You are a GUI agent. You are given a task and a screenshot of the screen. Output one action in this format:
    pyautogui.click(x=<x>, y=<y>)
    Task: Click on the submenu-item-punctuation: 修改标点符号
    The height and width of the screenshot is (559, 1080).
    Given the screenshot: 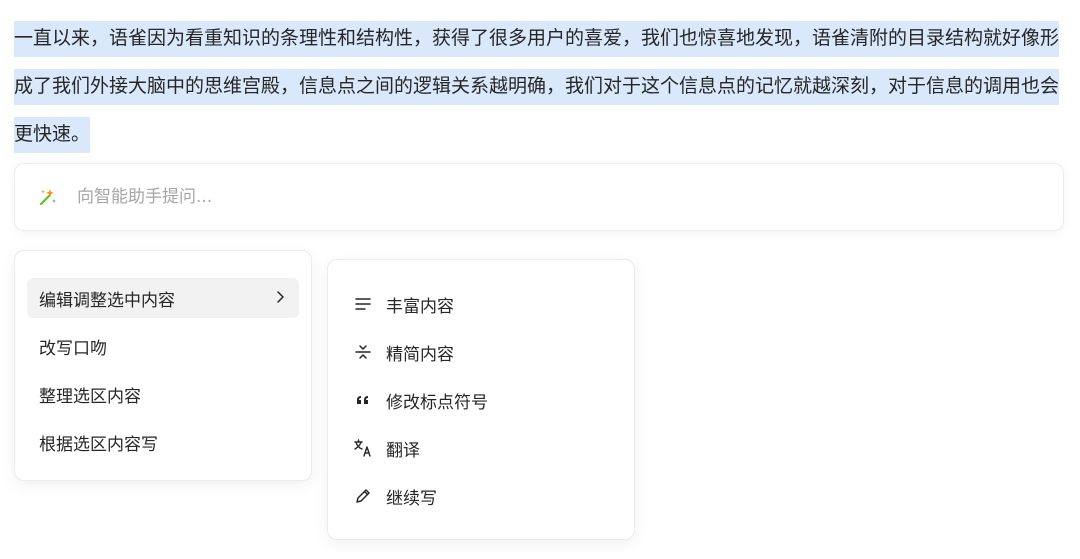 What is the action you would take?
    pyautogui.click(x=481, y=400)
    